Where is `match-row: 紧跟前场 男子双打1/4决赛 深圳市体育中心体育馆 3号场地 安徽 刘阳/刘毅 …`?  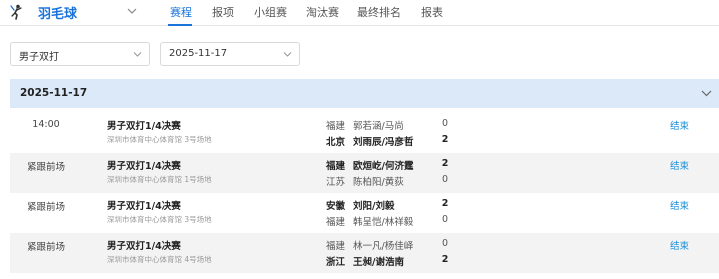 match-row: 紧跟前场 男子双打1/4决赛 深圳市体育中心体育馆 3号场地 安徽 刘阳/刘毅 … is located at coordinates (364, 213).